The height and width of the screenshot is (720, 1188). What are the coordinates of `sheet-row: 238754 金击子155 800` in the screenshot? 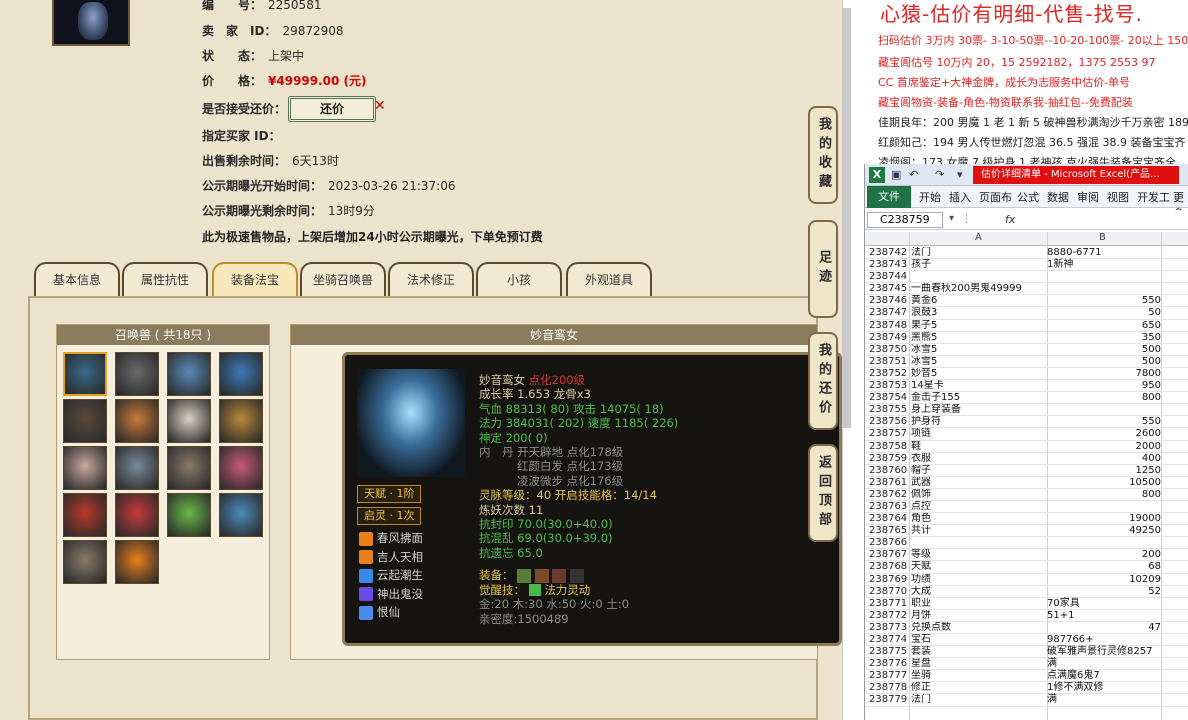 It's located at (1026, 398).